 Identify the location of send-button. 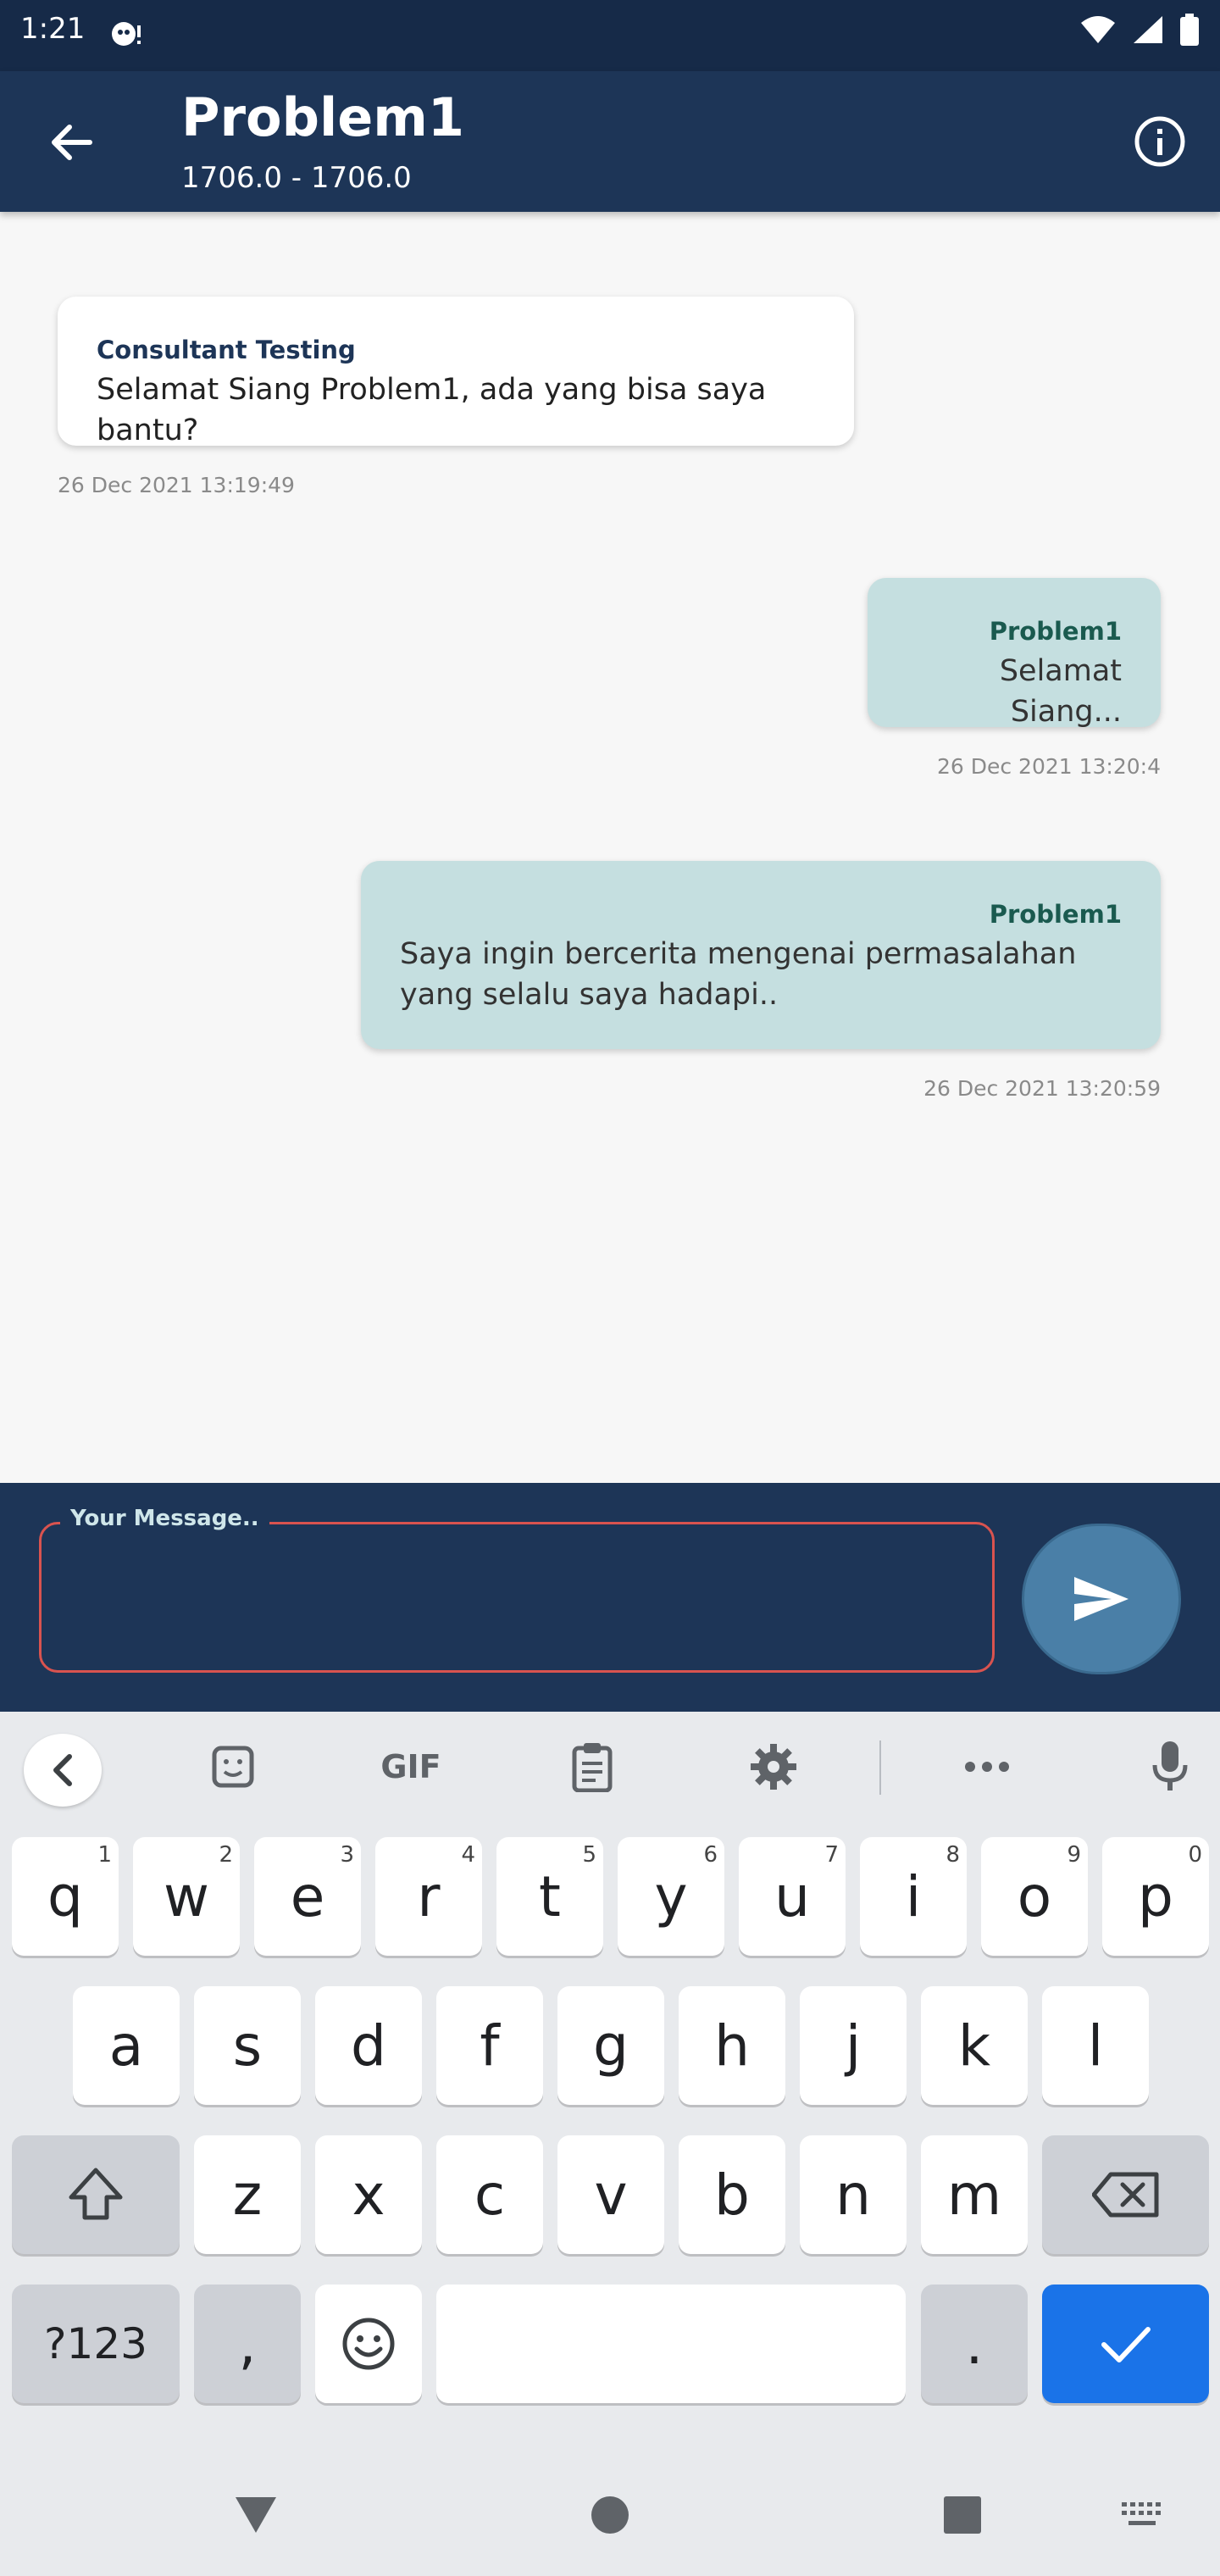
(1101, 1599).